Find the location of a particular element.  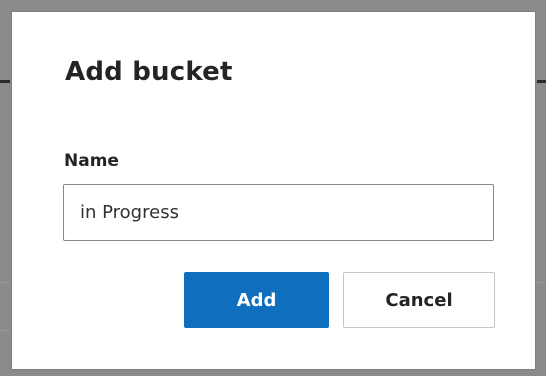

bucket-name-input is located at coordinates (278, 212).